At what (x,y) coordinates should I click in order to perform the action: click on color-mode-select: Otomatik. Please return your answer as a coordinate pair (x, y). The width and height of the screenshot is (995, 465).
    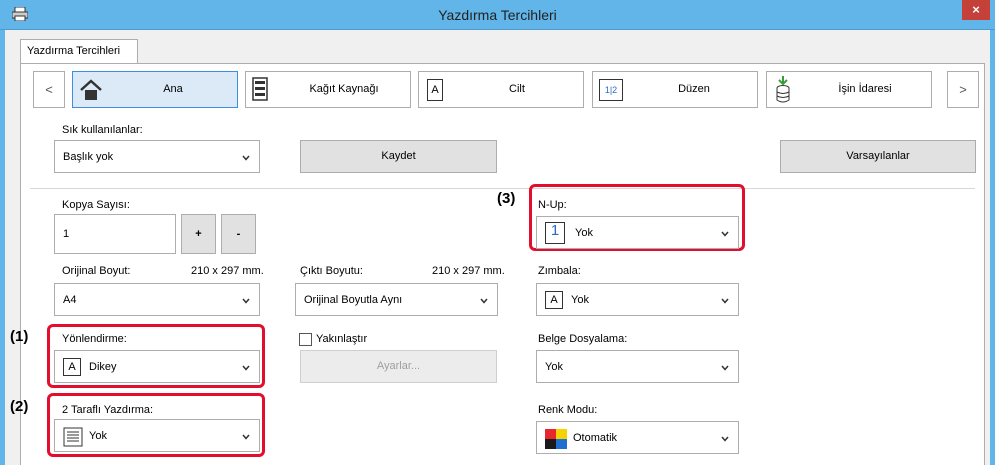
    Looking at the image, I should click on (637, 437).